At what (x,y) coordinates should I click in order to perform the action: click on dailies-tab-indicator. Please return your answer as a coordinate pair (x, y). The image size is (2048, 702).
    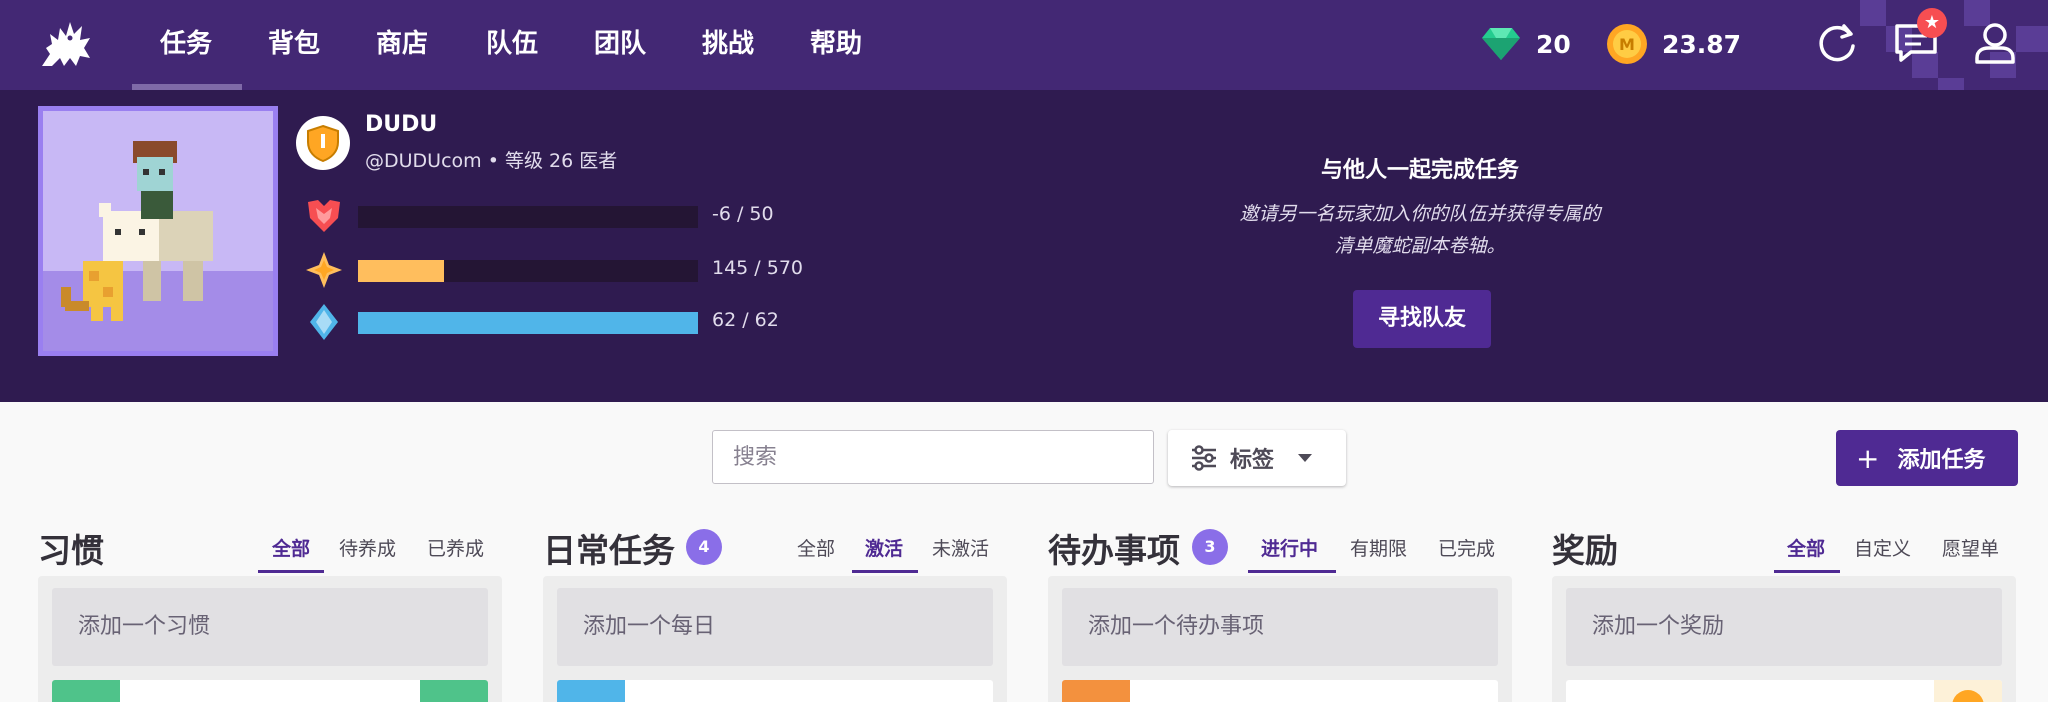
    Looking at the image, I should click on (885, 571).